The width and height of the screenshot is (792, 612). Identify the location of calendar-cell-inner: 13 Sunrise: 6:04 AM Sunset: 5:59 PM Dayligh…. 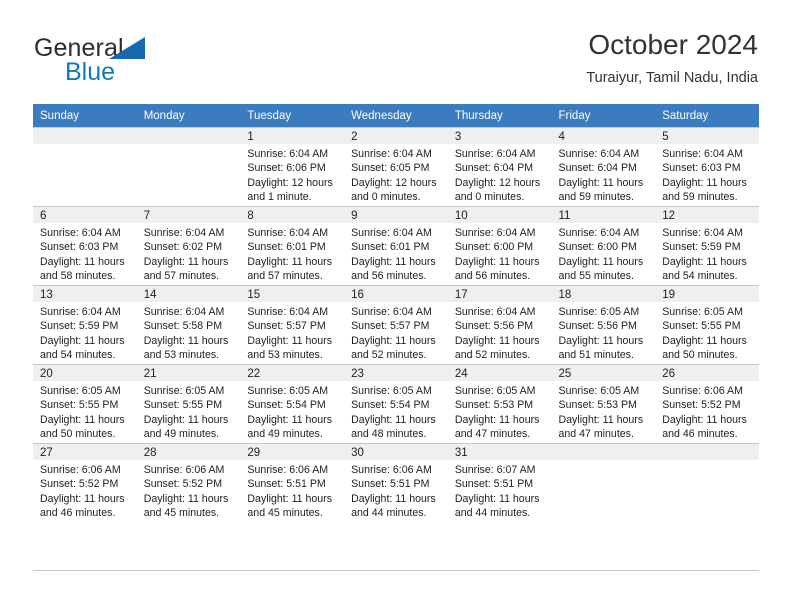
(85, 324).